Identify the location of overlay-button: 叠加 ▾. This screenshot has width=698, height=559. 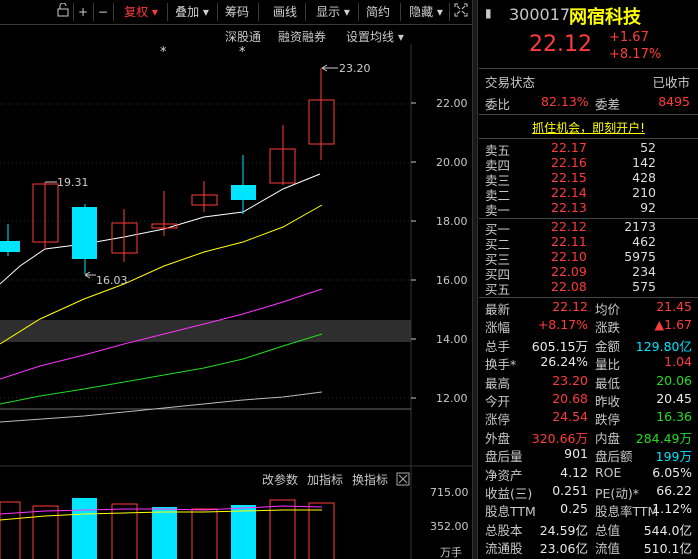
(192, 12).